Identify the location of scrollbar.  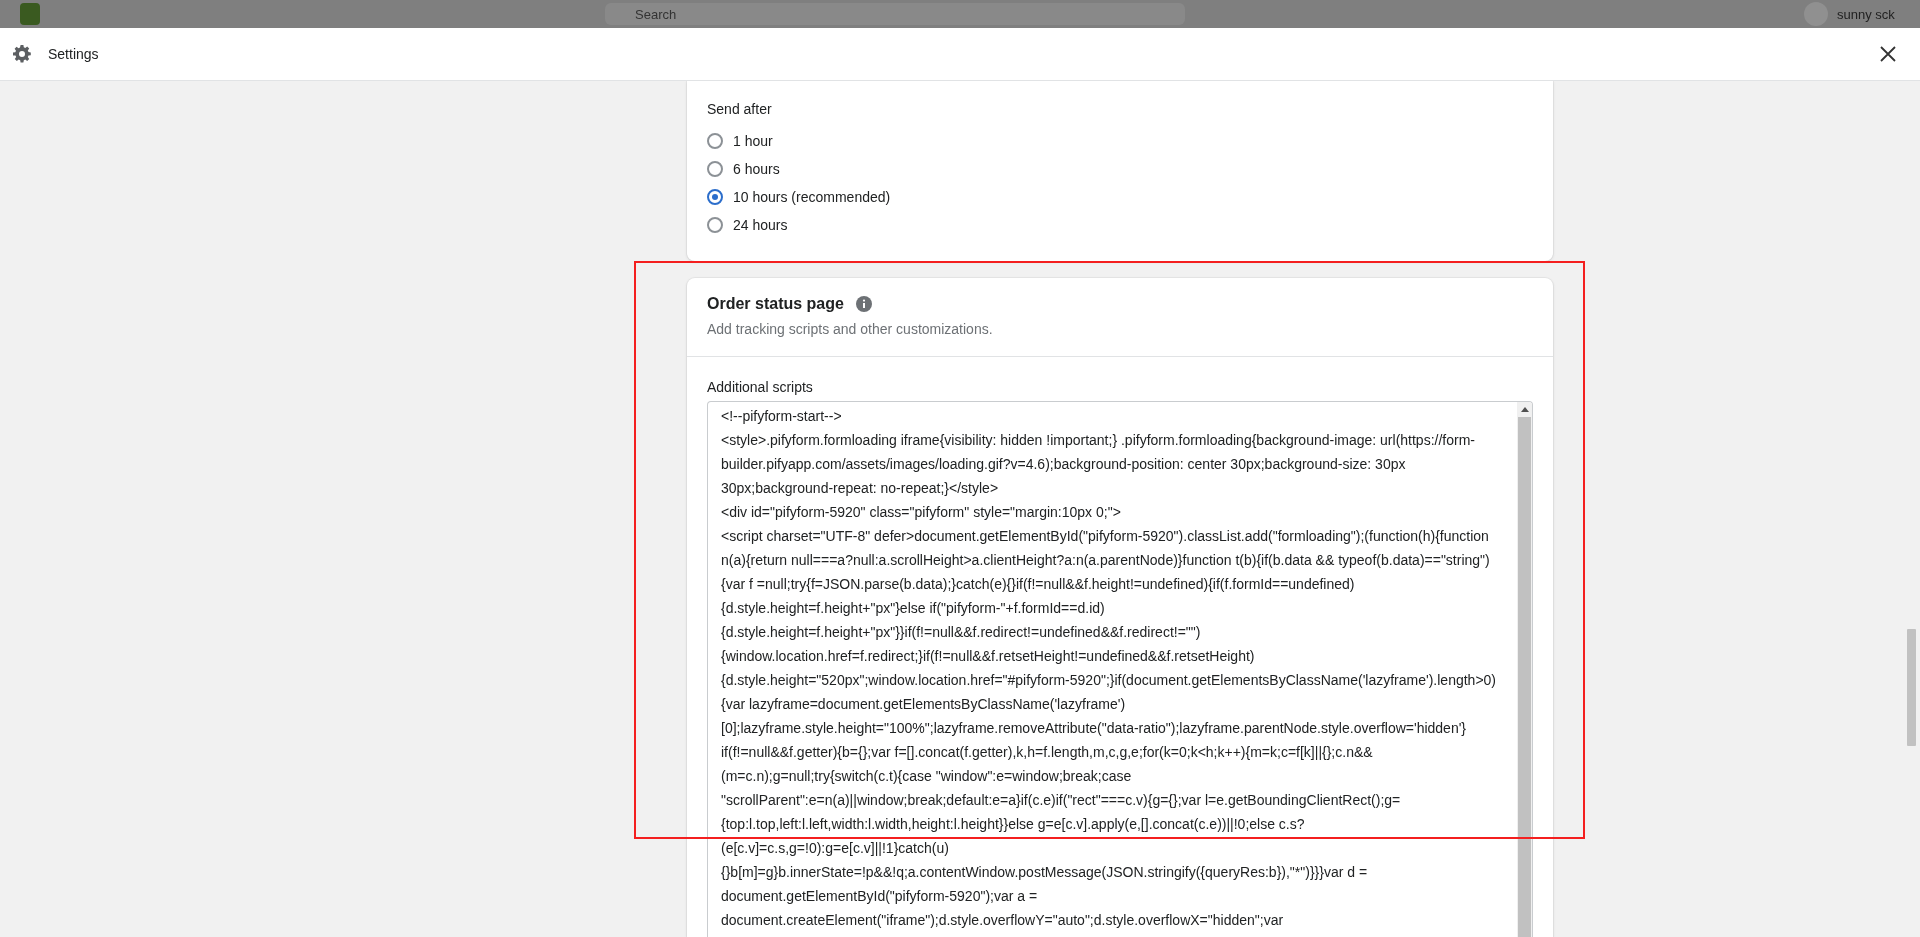
(1524, 669).